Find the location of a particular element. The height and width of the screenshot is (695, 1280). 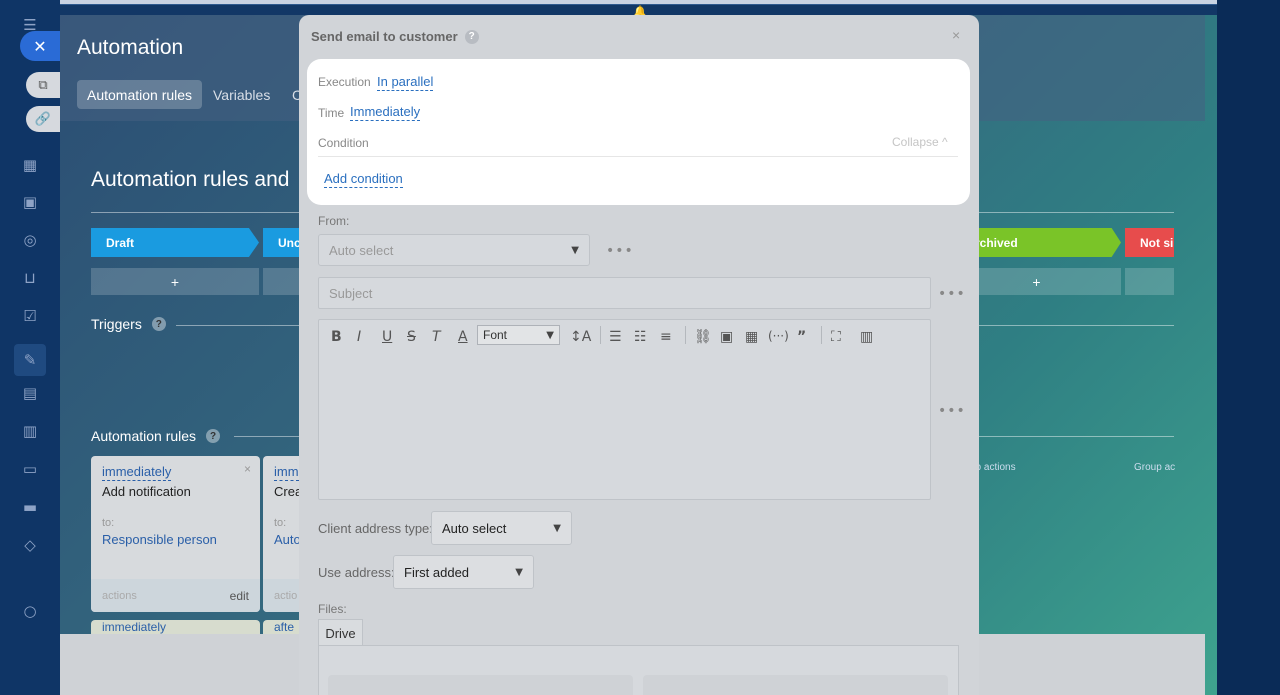

contacts-icon: ▭ is located at coordinates (30, 469).